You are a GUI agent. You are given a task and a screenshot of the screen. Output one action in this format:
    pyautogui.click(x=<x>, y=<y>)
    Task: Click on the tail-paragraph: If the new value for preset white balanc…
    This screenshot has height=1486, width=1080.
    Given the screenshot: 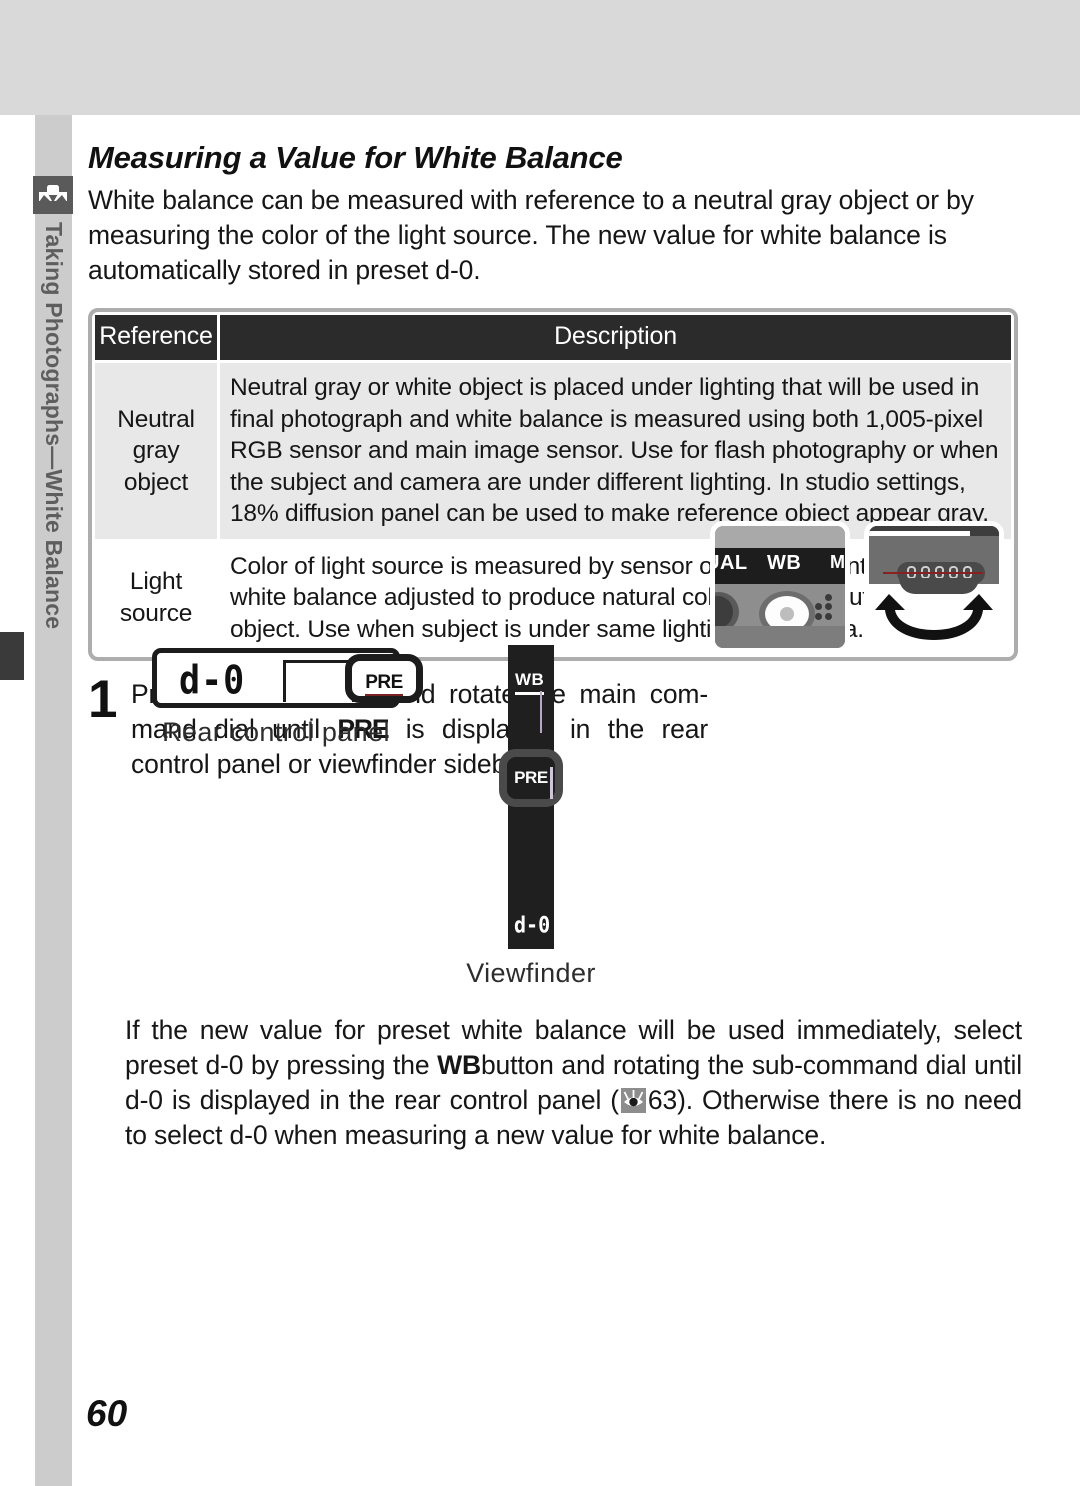 What is the action you would take?
    pyautogui.click(x=573, y=1083)
    